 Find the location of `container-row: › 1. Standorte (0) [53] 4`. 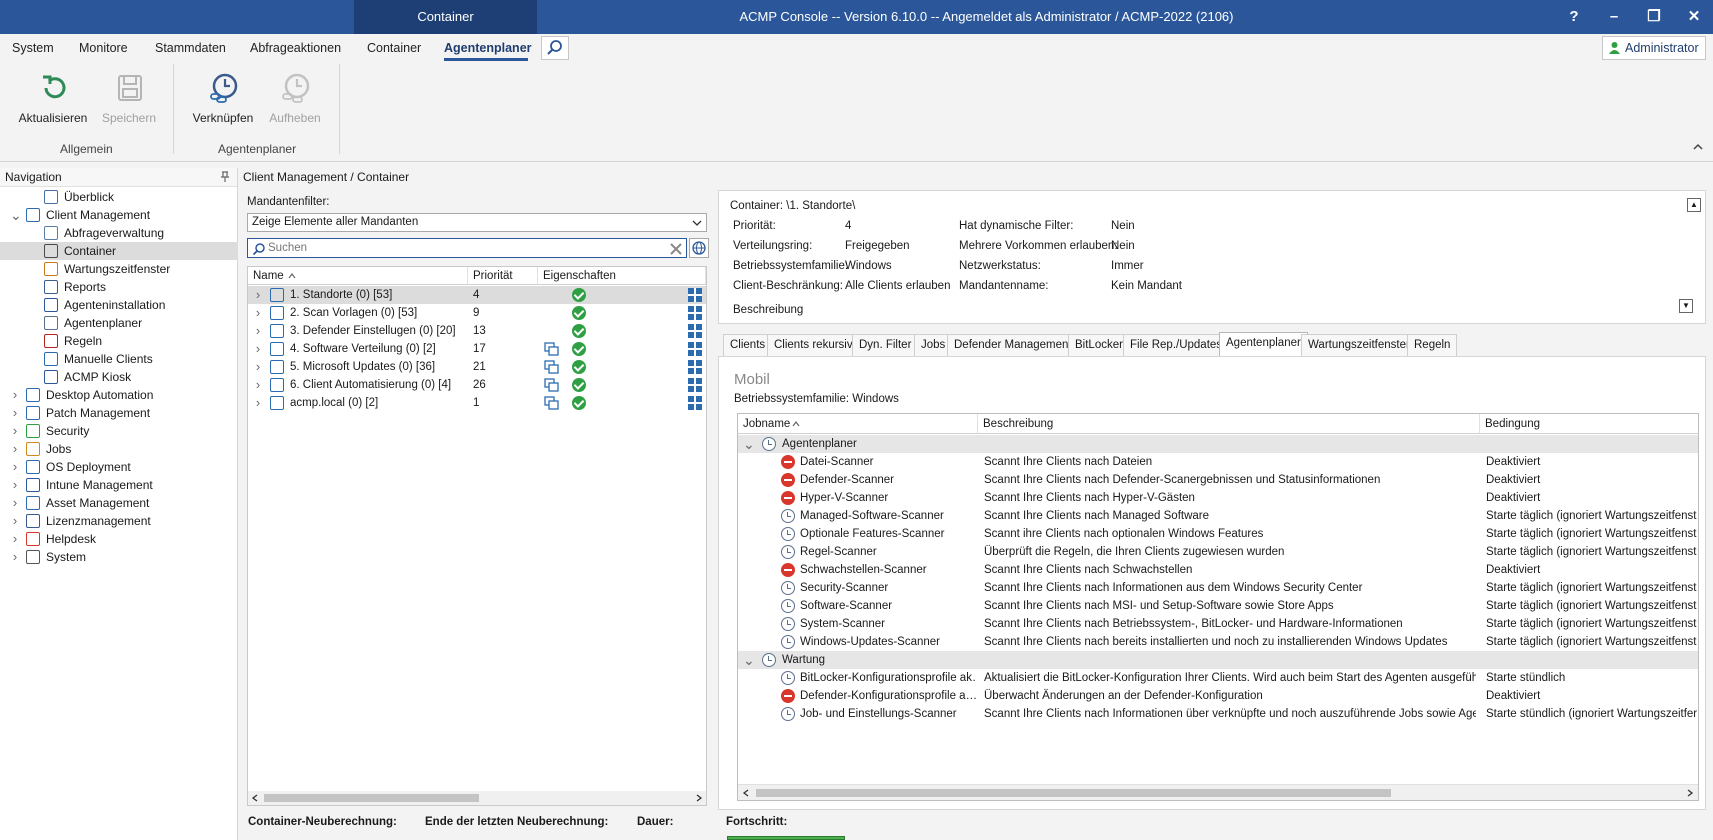

container-row: › 1. Standorte (0) [53] 4 is located at coordinates (477, 295).